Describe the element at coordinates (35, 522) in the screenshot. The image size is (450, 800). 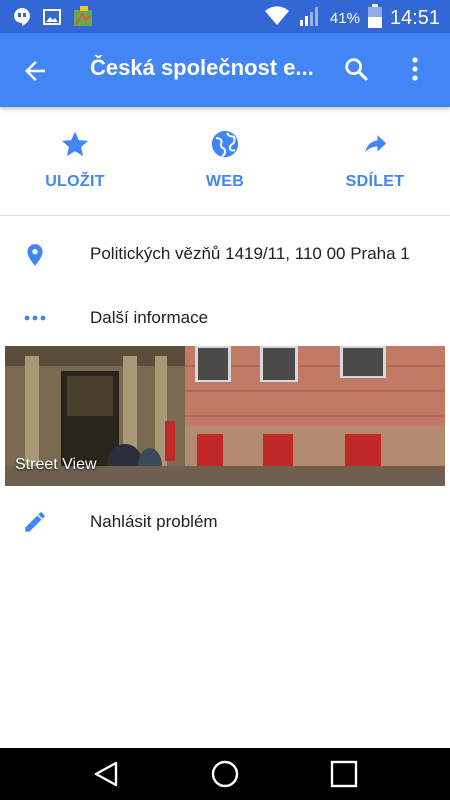
I see `pencil-icon` at that location.